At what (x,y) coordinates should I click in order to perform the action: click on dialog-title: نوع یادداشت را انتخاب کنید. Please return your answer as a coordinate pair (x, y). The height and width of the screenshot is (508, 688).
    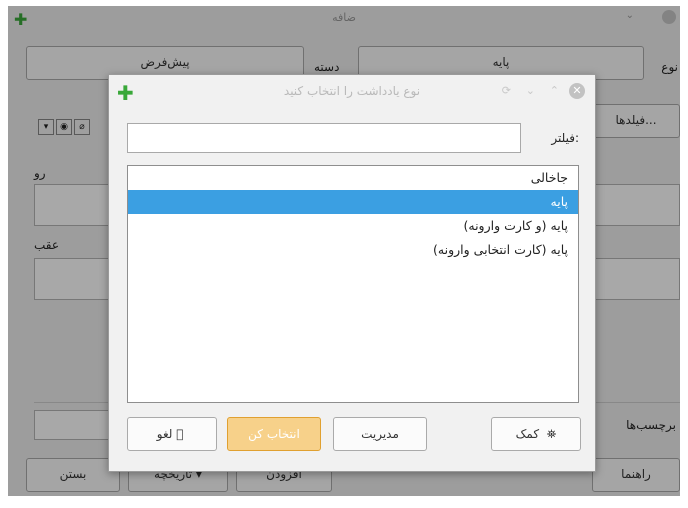
    Looking at the image, I should click on (352, 91).